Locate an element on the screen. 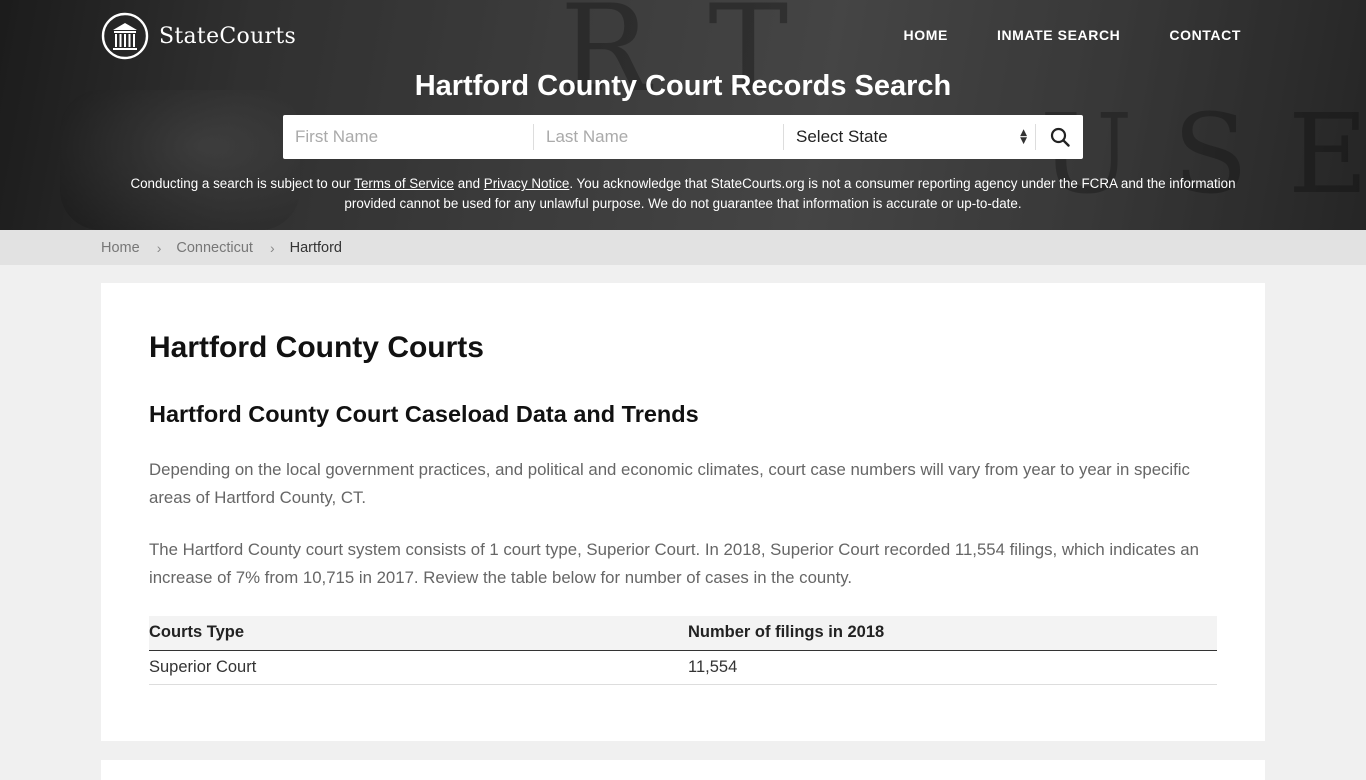  table-row: Superior Court 11,554 is located at coordinates (683, 667).